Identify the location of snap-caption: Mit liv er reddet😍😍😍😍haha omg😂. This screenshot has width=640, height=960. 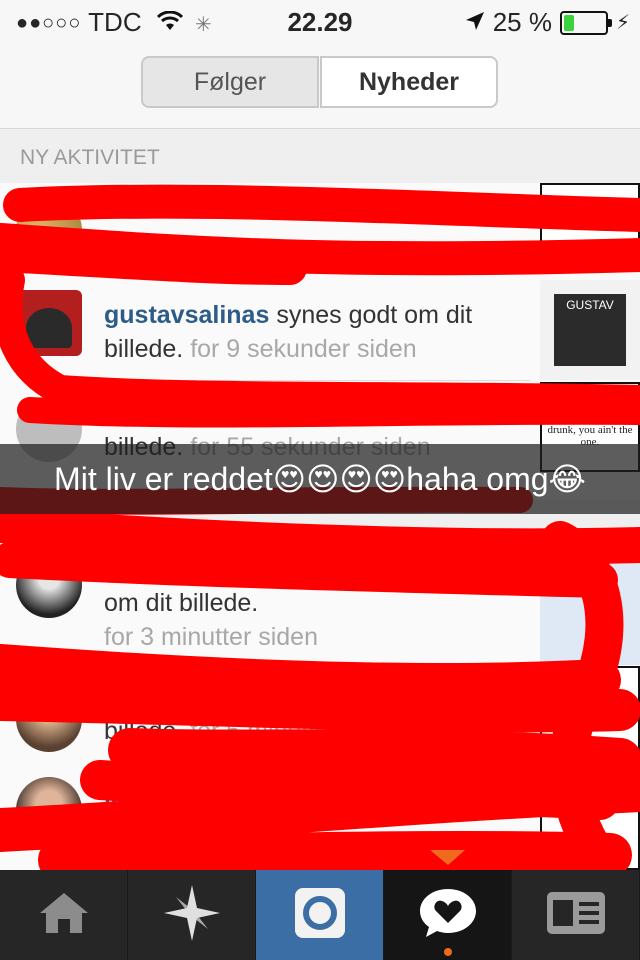
(320, 479).